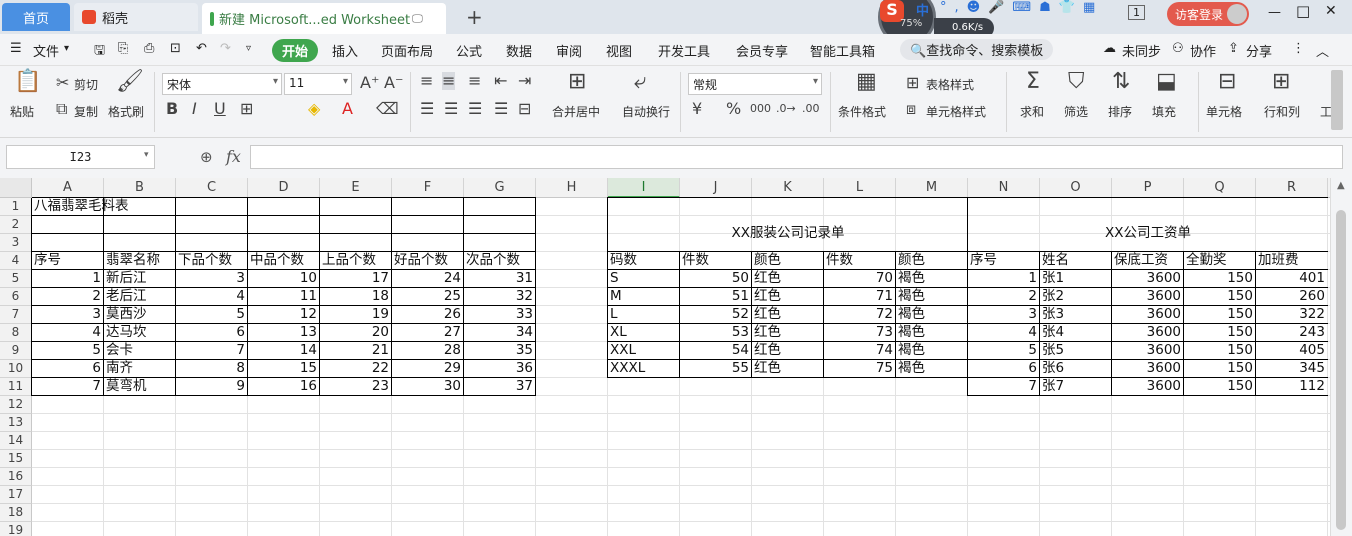  I want to click on table1-cell: 23, so click(355, 387).